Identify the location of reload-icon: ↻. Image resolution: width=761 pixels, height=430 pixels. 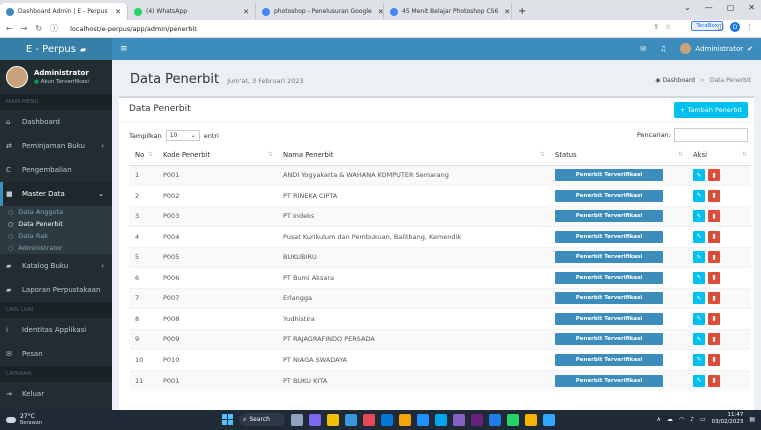
(38, 28).